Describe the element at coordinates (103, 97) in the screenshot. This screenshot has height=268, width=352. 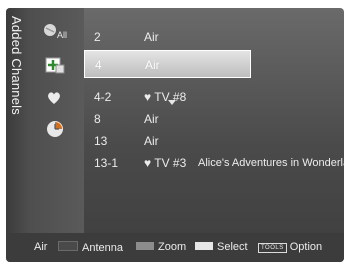
I see `channel-number: 4-2` at that location.